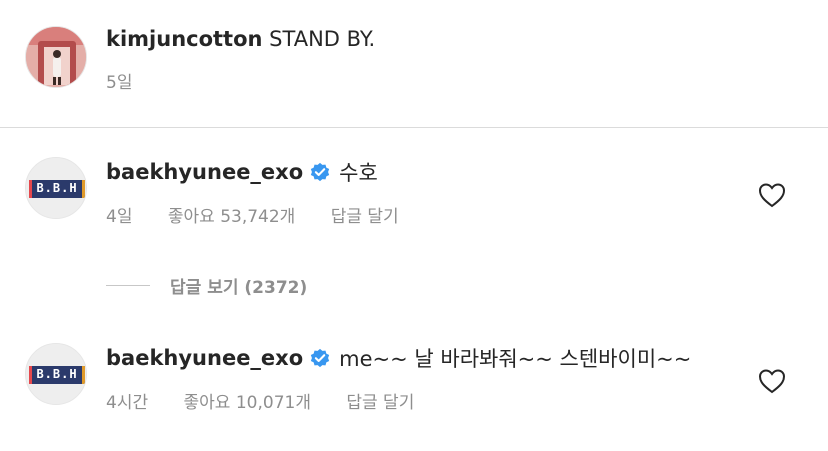 This screenshot has height=451, width=828. I want to click on view-replies-line, so click(128, 285).